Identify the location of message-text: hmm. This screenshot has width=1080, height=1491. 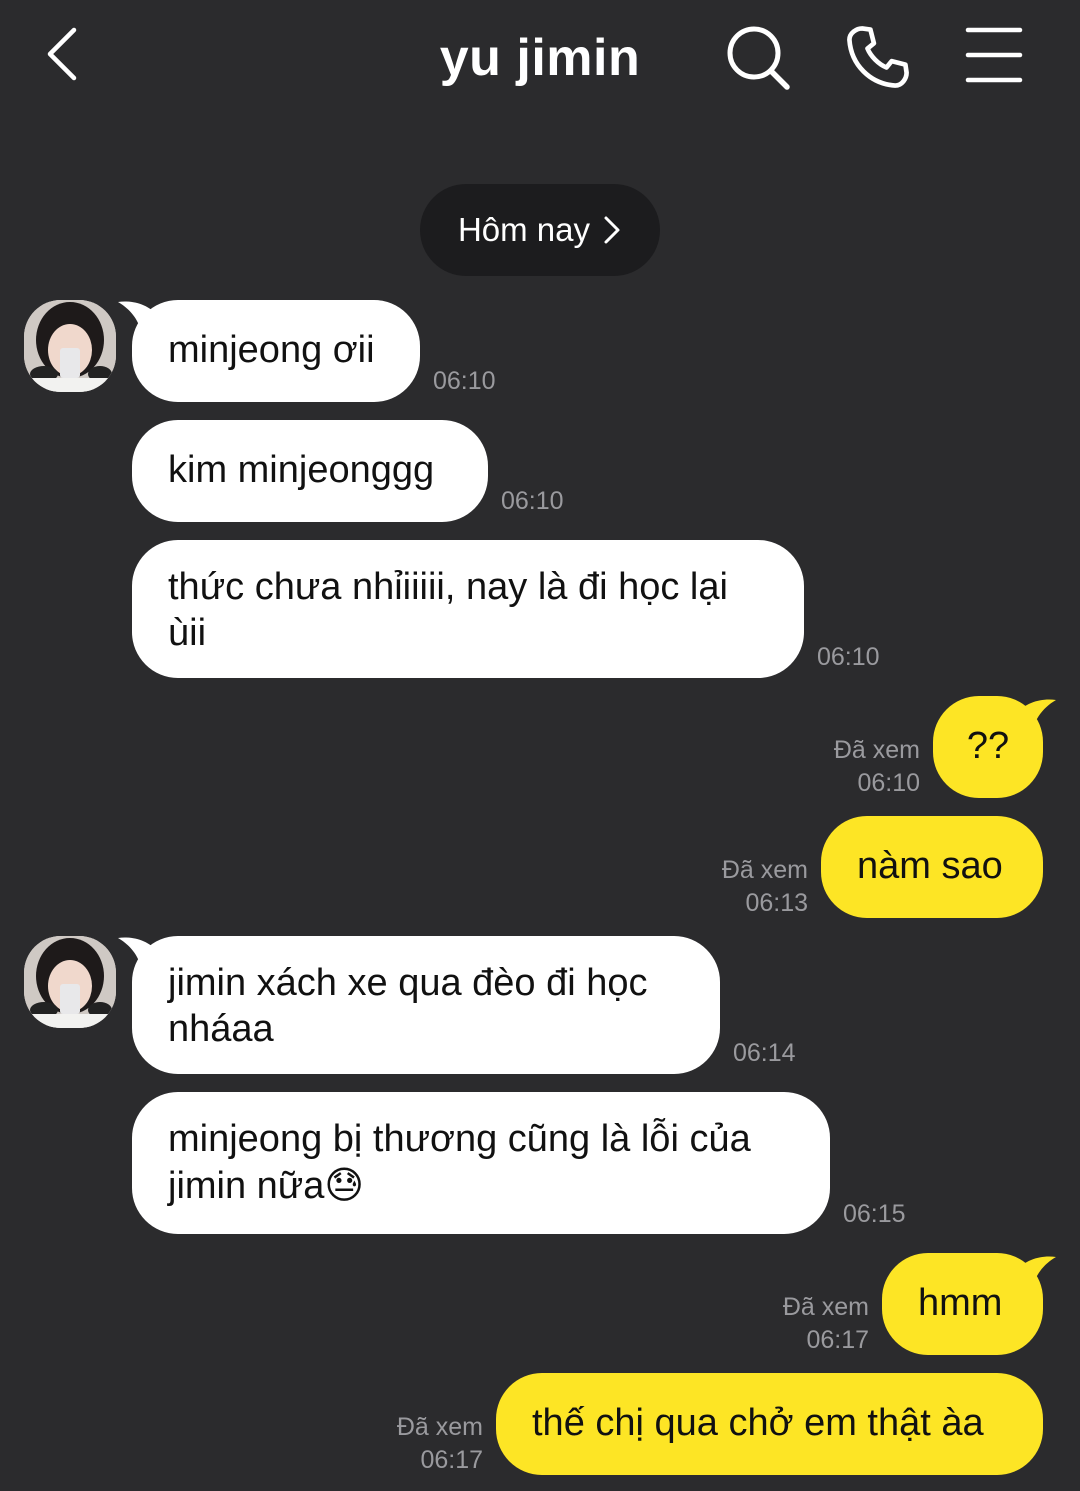
(960, 1303).